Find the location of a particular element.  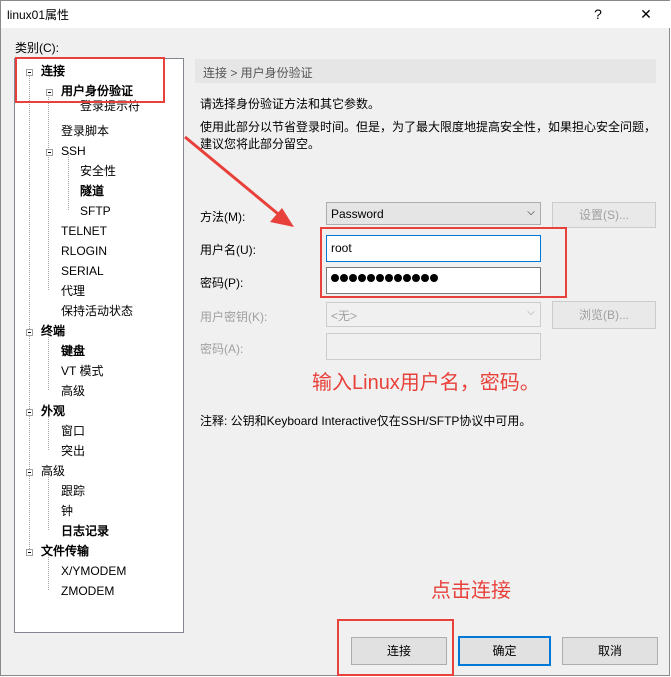

input-hint-annotation: 输入Linux用户名，密码。 is located at coordinates (426, 383).